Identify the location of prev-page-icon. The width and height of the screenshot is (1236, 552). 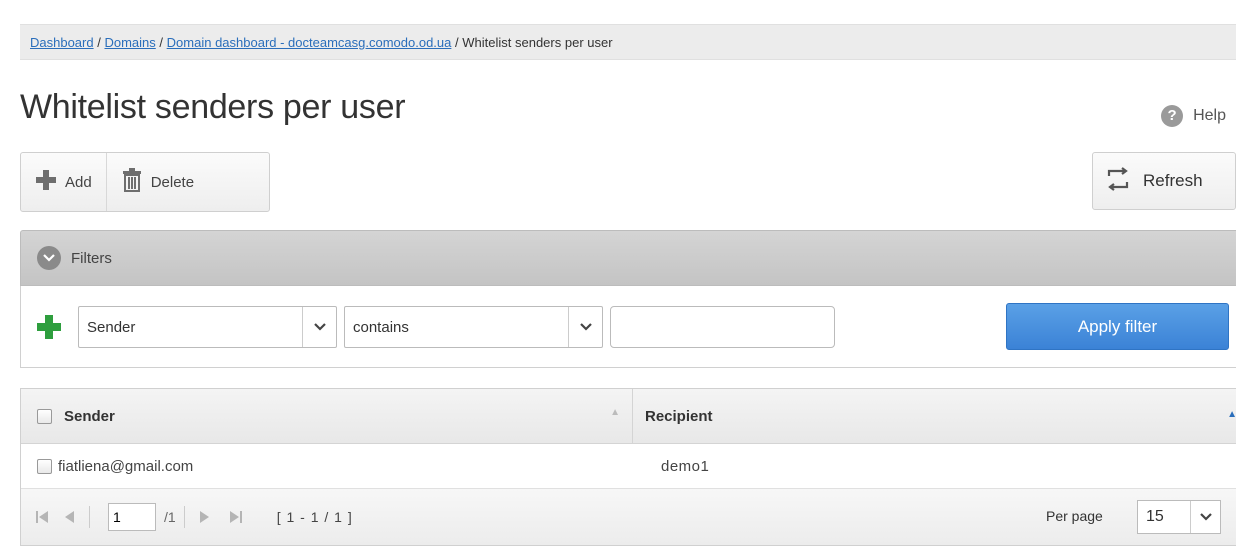
(69, 517).